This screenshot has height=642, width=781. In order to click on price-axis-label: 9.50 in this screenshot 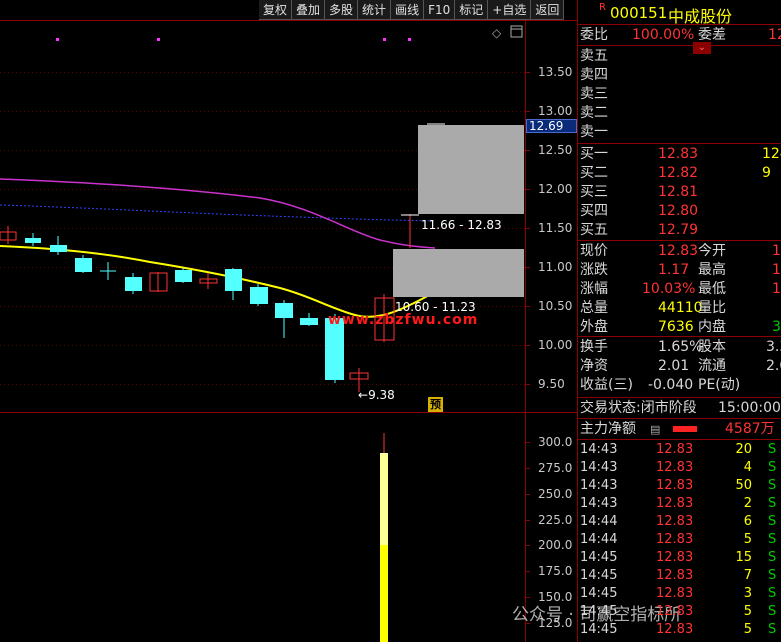, I will do `click(551, 384)`.